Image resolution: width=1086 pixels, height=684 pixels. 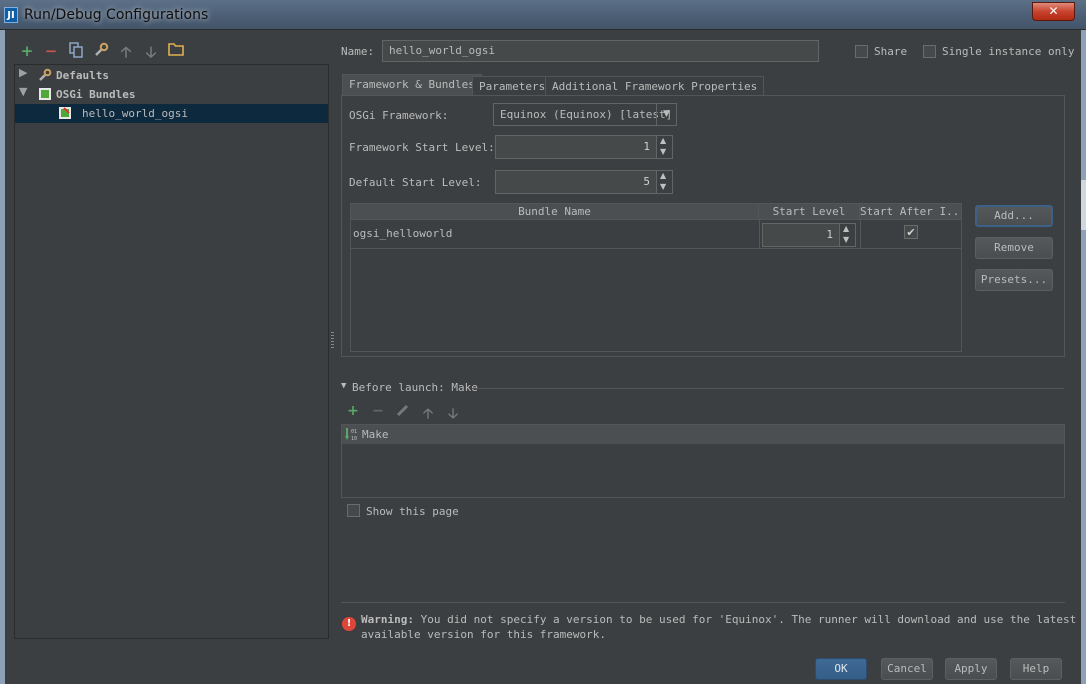 What do you see at coordinates (116, 15) in the screenshot?
I see `window-title: Run/Debug Configurations` at bounding box center [116, 15].